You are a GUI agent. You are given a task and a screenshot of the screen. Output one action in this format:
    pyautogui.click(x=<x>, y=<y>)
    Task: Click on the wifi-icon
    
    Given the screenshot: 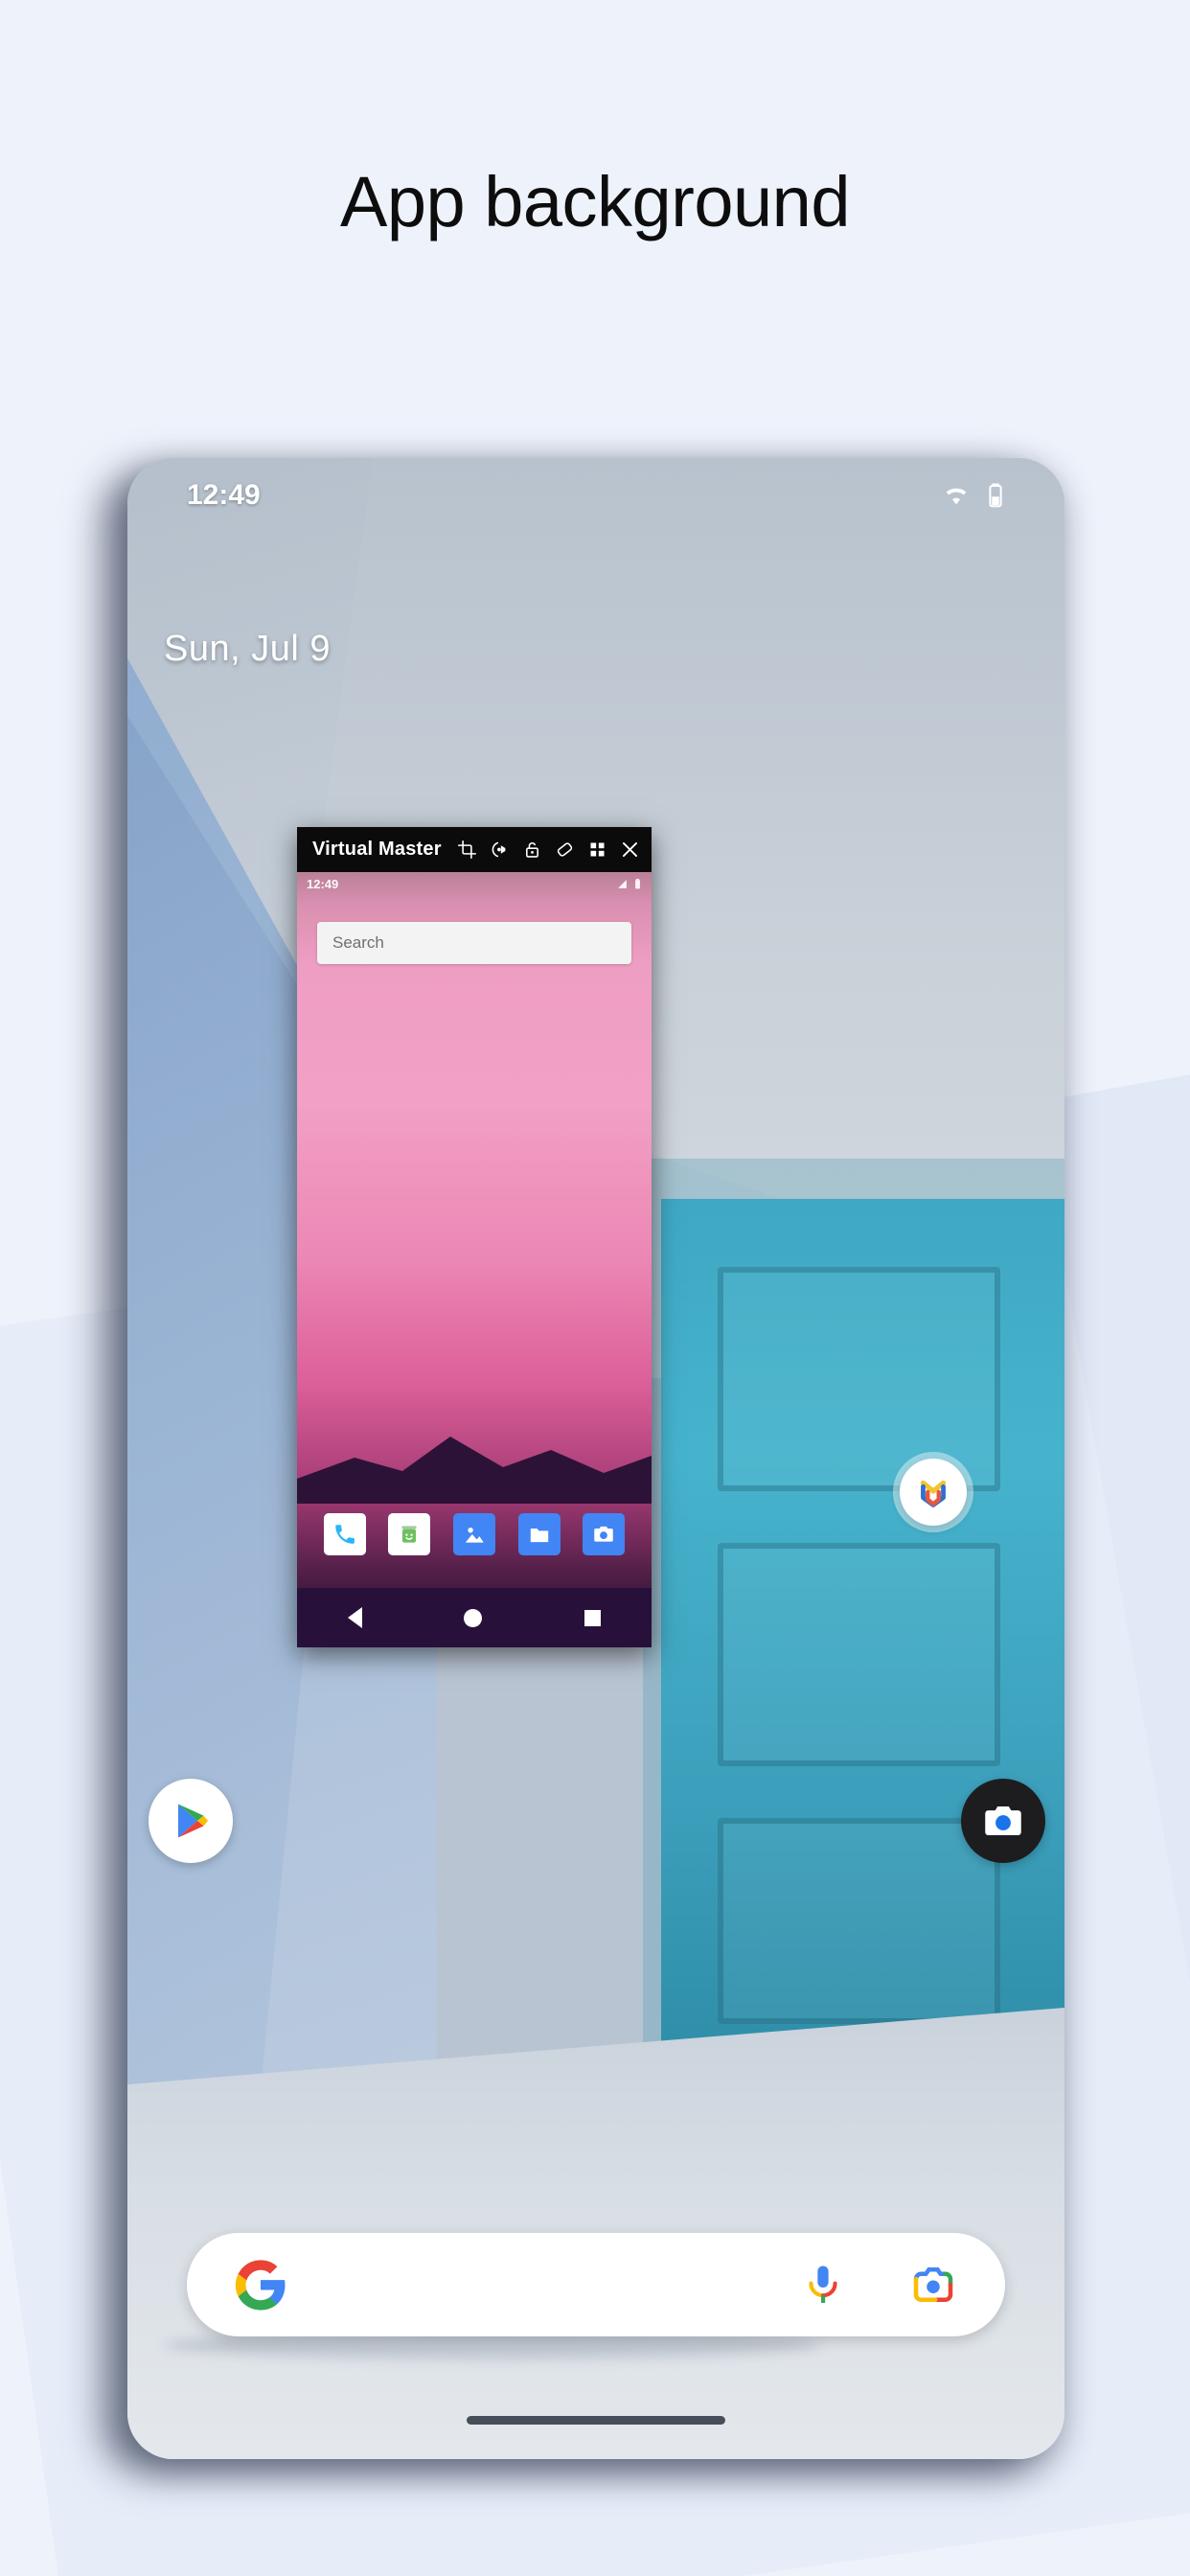 What is the action you would take?
    pyautogui.click(x=957, y=496)
    